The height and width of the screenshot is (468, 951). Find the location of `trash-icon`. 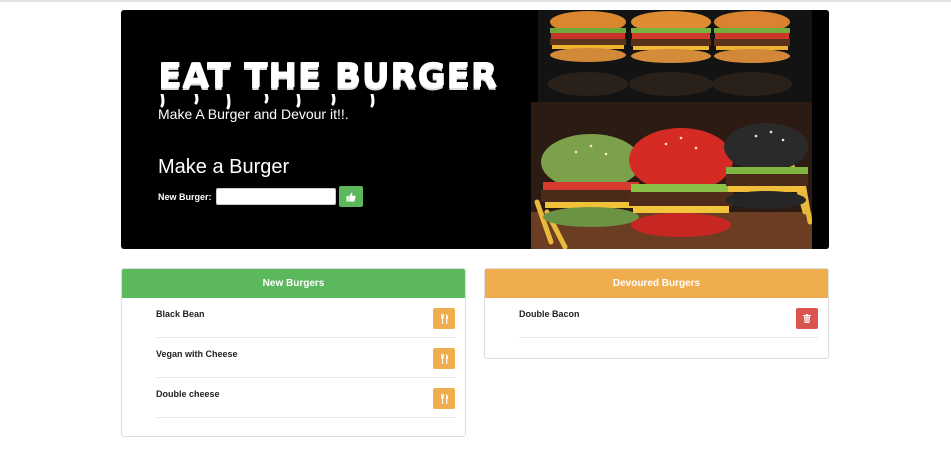

trash-icon is located at coordinates (807, 318).